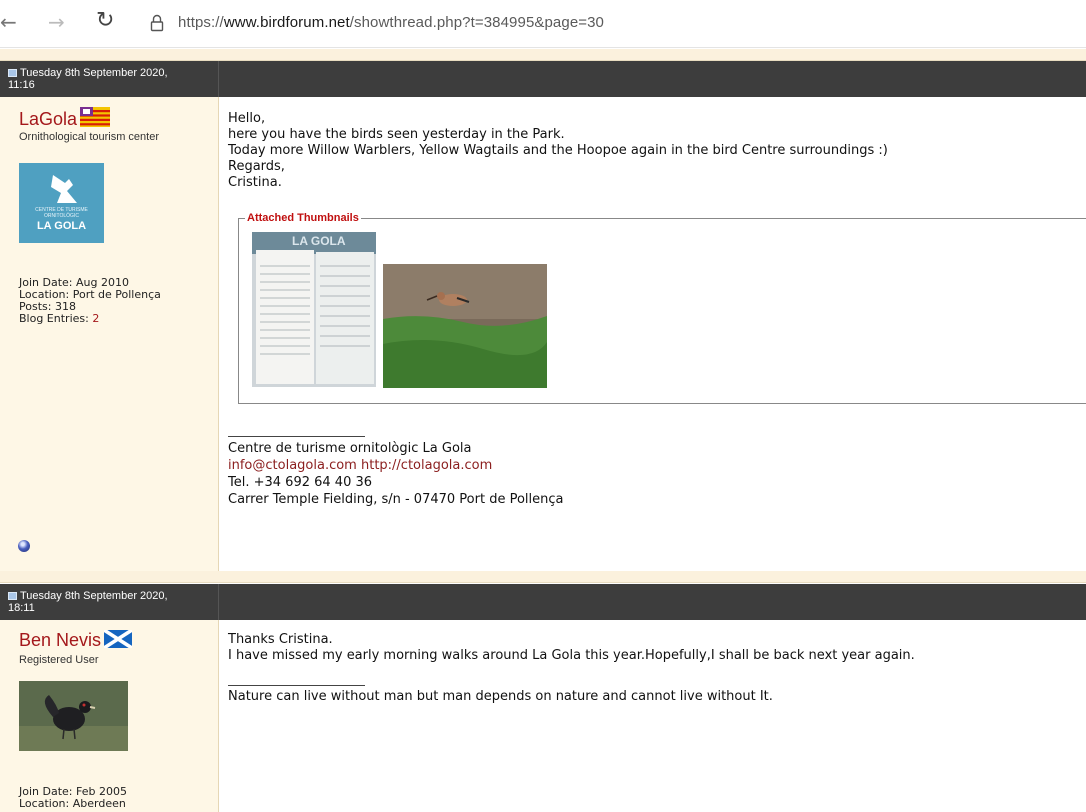  I want to click on username-link: LaGola, so click(65, 118).